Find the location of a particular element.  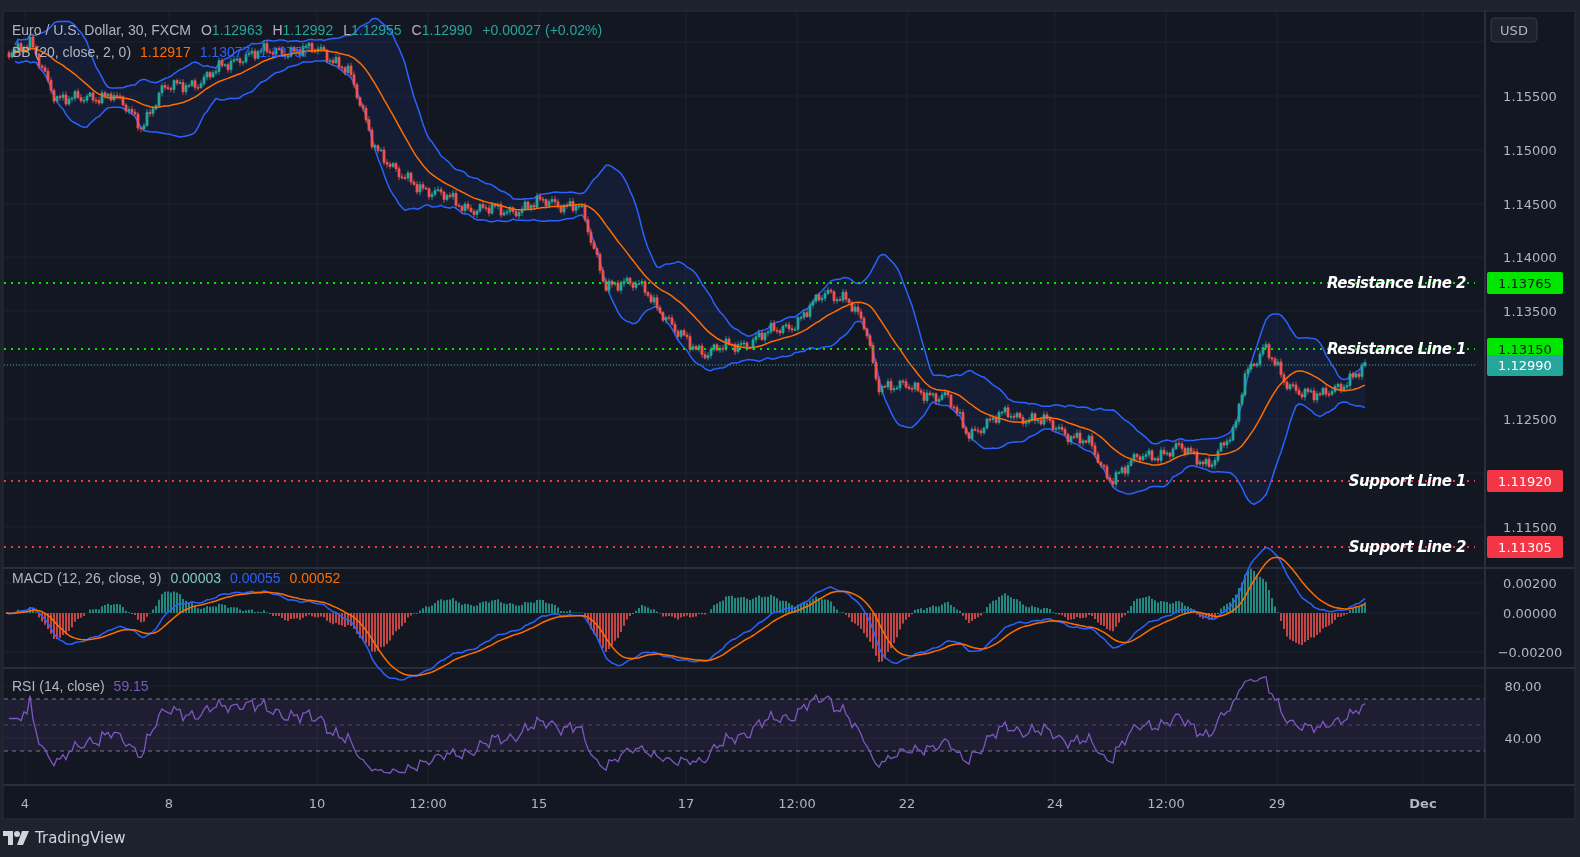

price-tag: 1.11305 is located at coordinates (1525, 547).